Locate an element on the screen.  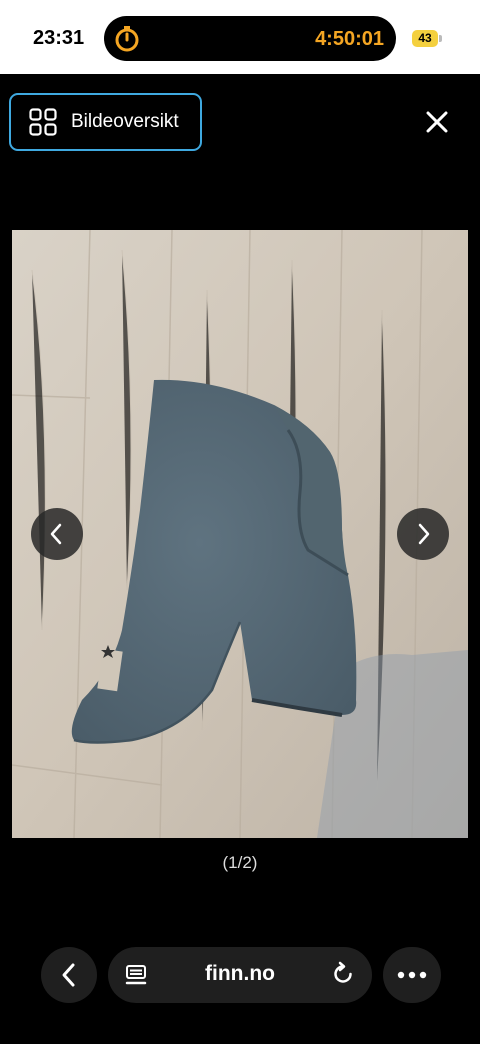
status-bar: 23:31 4:50:01 43 is located at coordinates (240, 37).